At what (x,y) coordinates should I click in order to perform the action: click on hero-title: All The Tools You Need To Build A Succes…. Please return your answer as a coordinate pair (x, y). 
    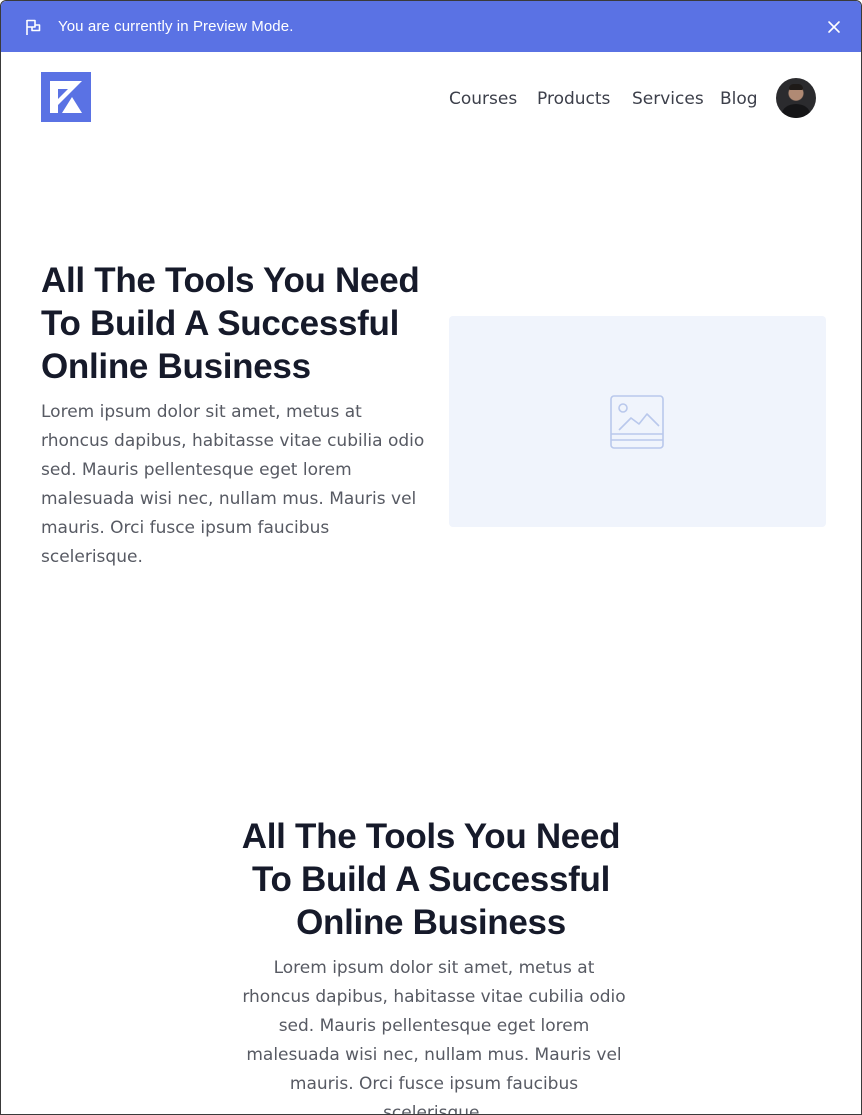
    Looking at the image, I should click on (230, 323).